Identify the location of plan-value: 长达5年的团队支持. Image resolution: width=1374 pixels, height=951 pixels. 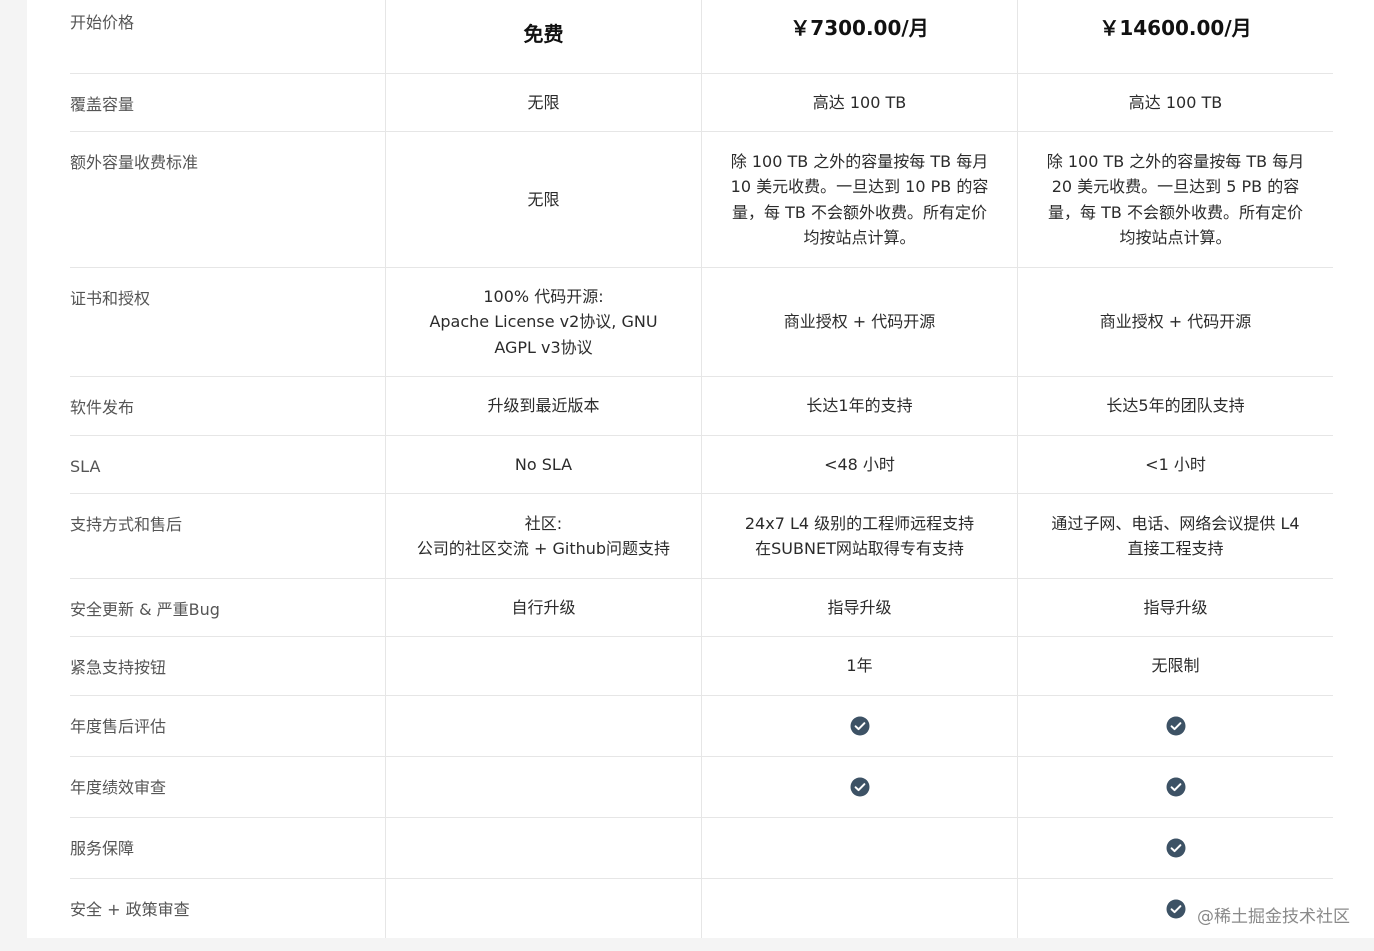
(1175, 406).